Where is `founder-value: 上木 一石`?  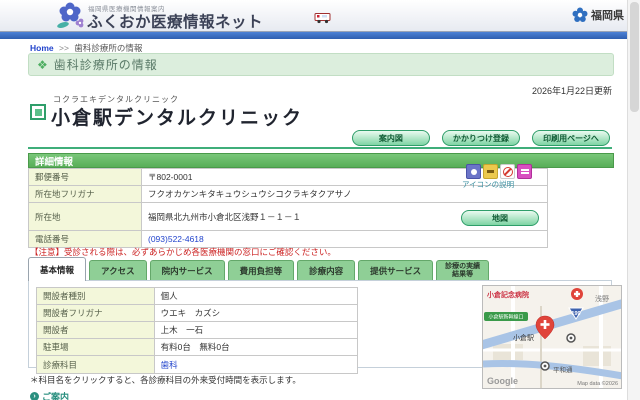
founder-value: 上木 一石 is located at coordinates (256, 330).